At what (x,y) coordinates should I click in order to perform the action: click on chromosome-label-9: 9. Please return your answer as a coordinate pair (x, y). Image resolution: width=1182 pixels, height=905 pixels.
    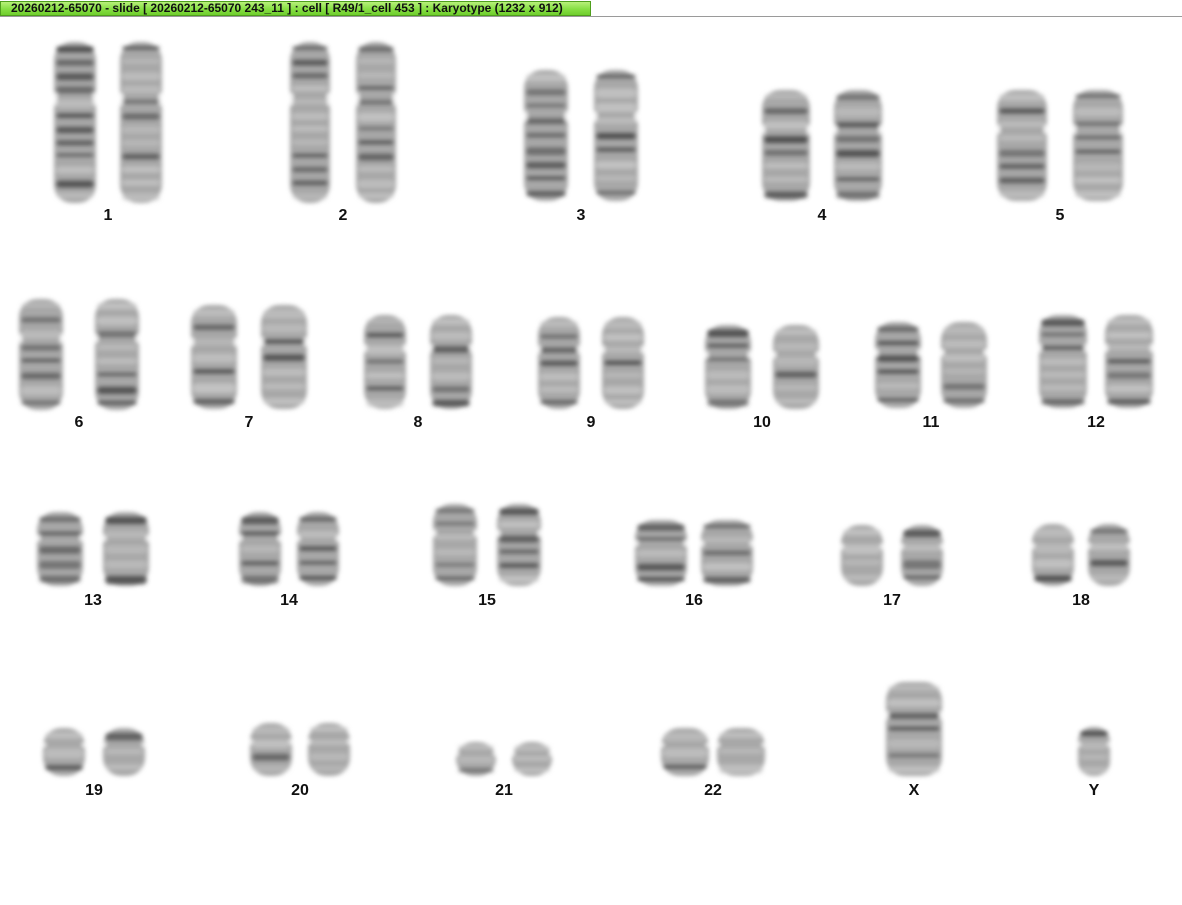
    Looking at the image, I should click on (591, 422).